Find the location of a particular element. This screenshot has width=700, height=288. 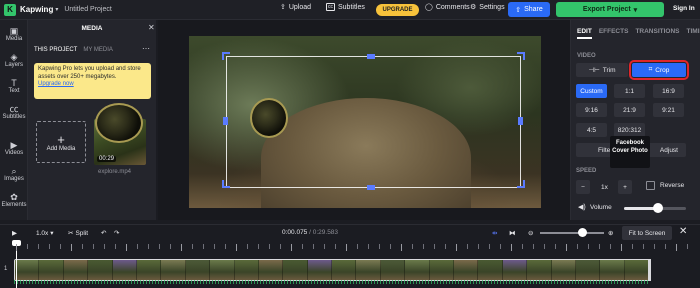

sign-in-link: Sign In is located at coordinates (684, 8).